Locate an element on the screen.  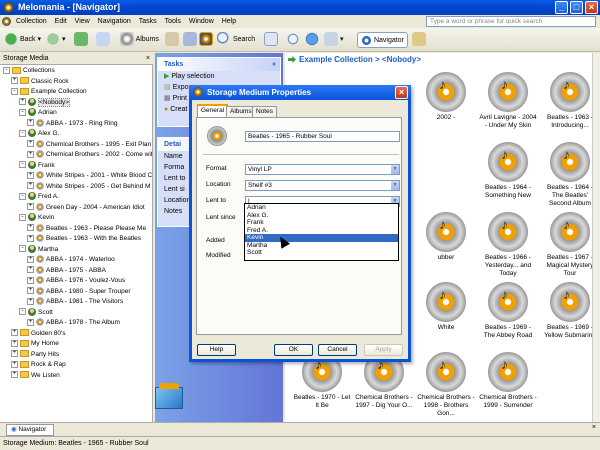
vertical-scrollbar is located at coordinates (596, 237).